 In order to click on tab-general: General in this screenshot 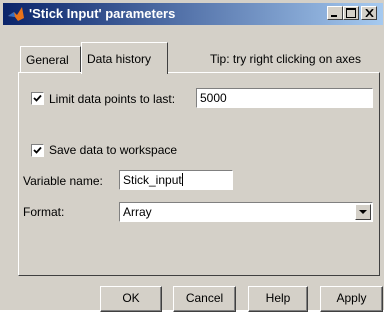, I will do `click(50, 59)`.